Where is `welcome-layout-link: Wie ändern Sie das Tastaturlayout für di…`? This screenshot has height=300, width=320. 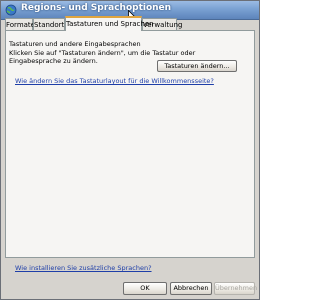
welcome-layout-link: Wie ändern Sie das Tastaturlayout für di… is located at coordinates (114, 81).